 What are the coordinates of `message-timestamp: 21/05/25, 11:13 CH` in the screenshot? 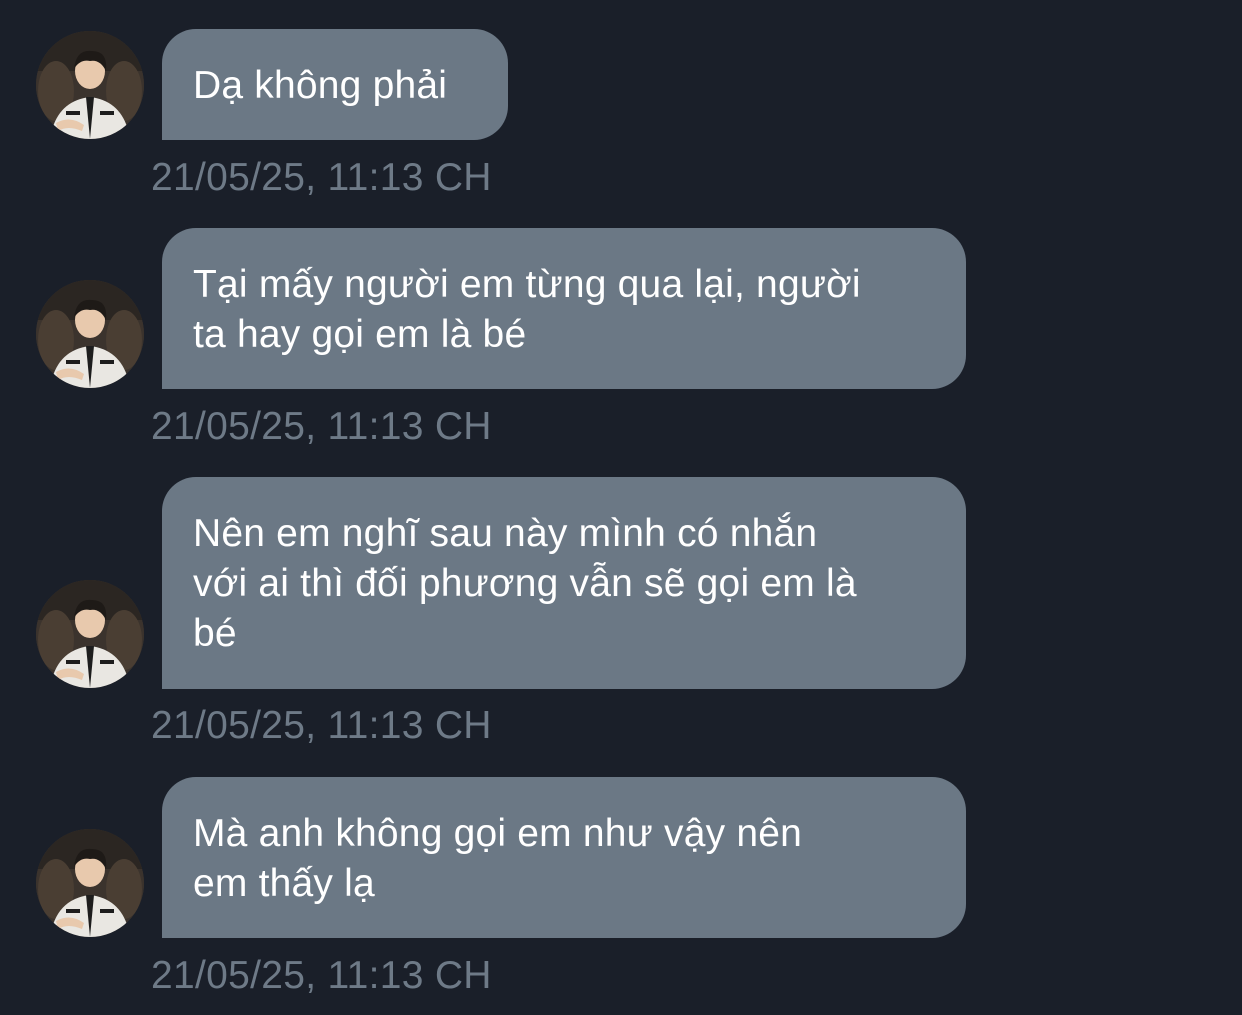 It's located at (321, 975).